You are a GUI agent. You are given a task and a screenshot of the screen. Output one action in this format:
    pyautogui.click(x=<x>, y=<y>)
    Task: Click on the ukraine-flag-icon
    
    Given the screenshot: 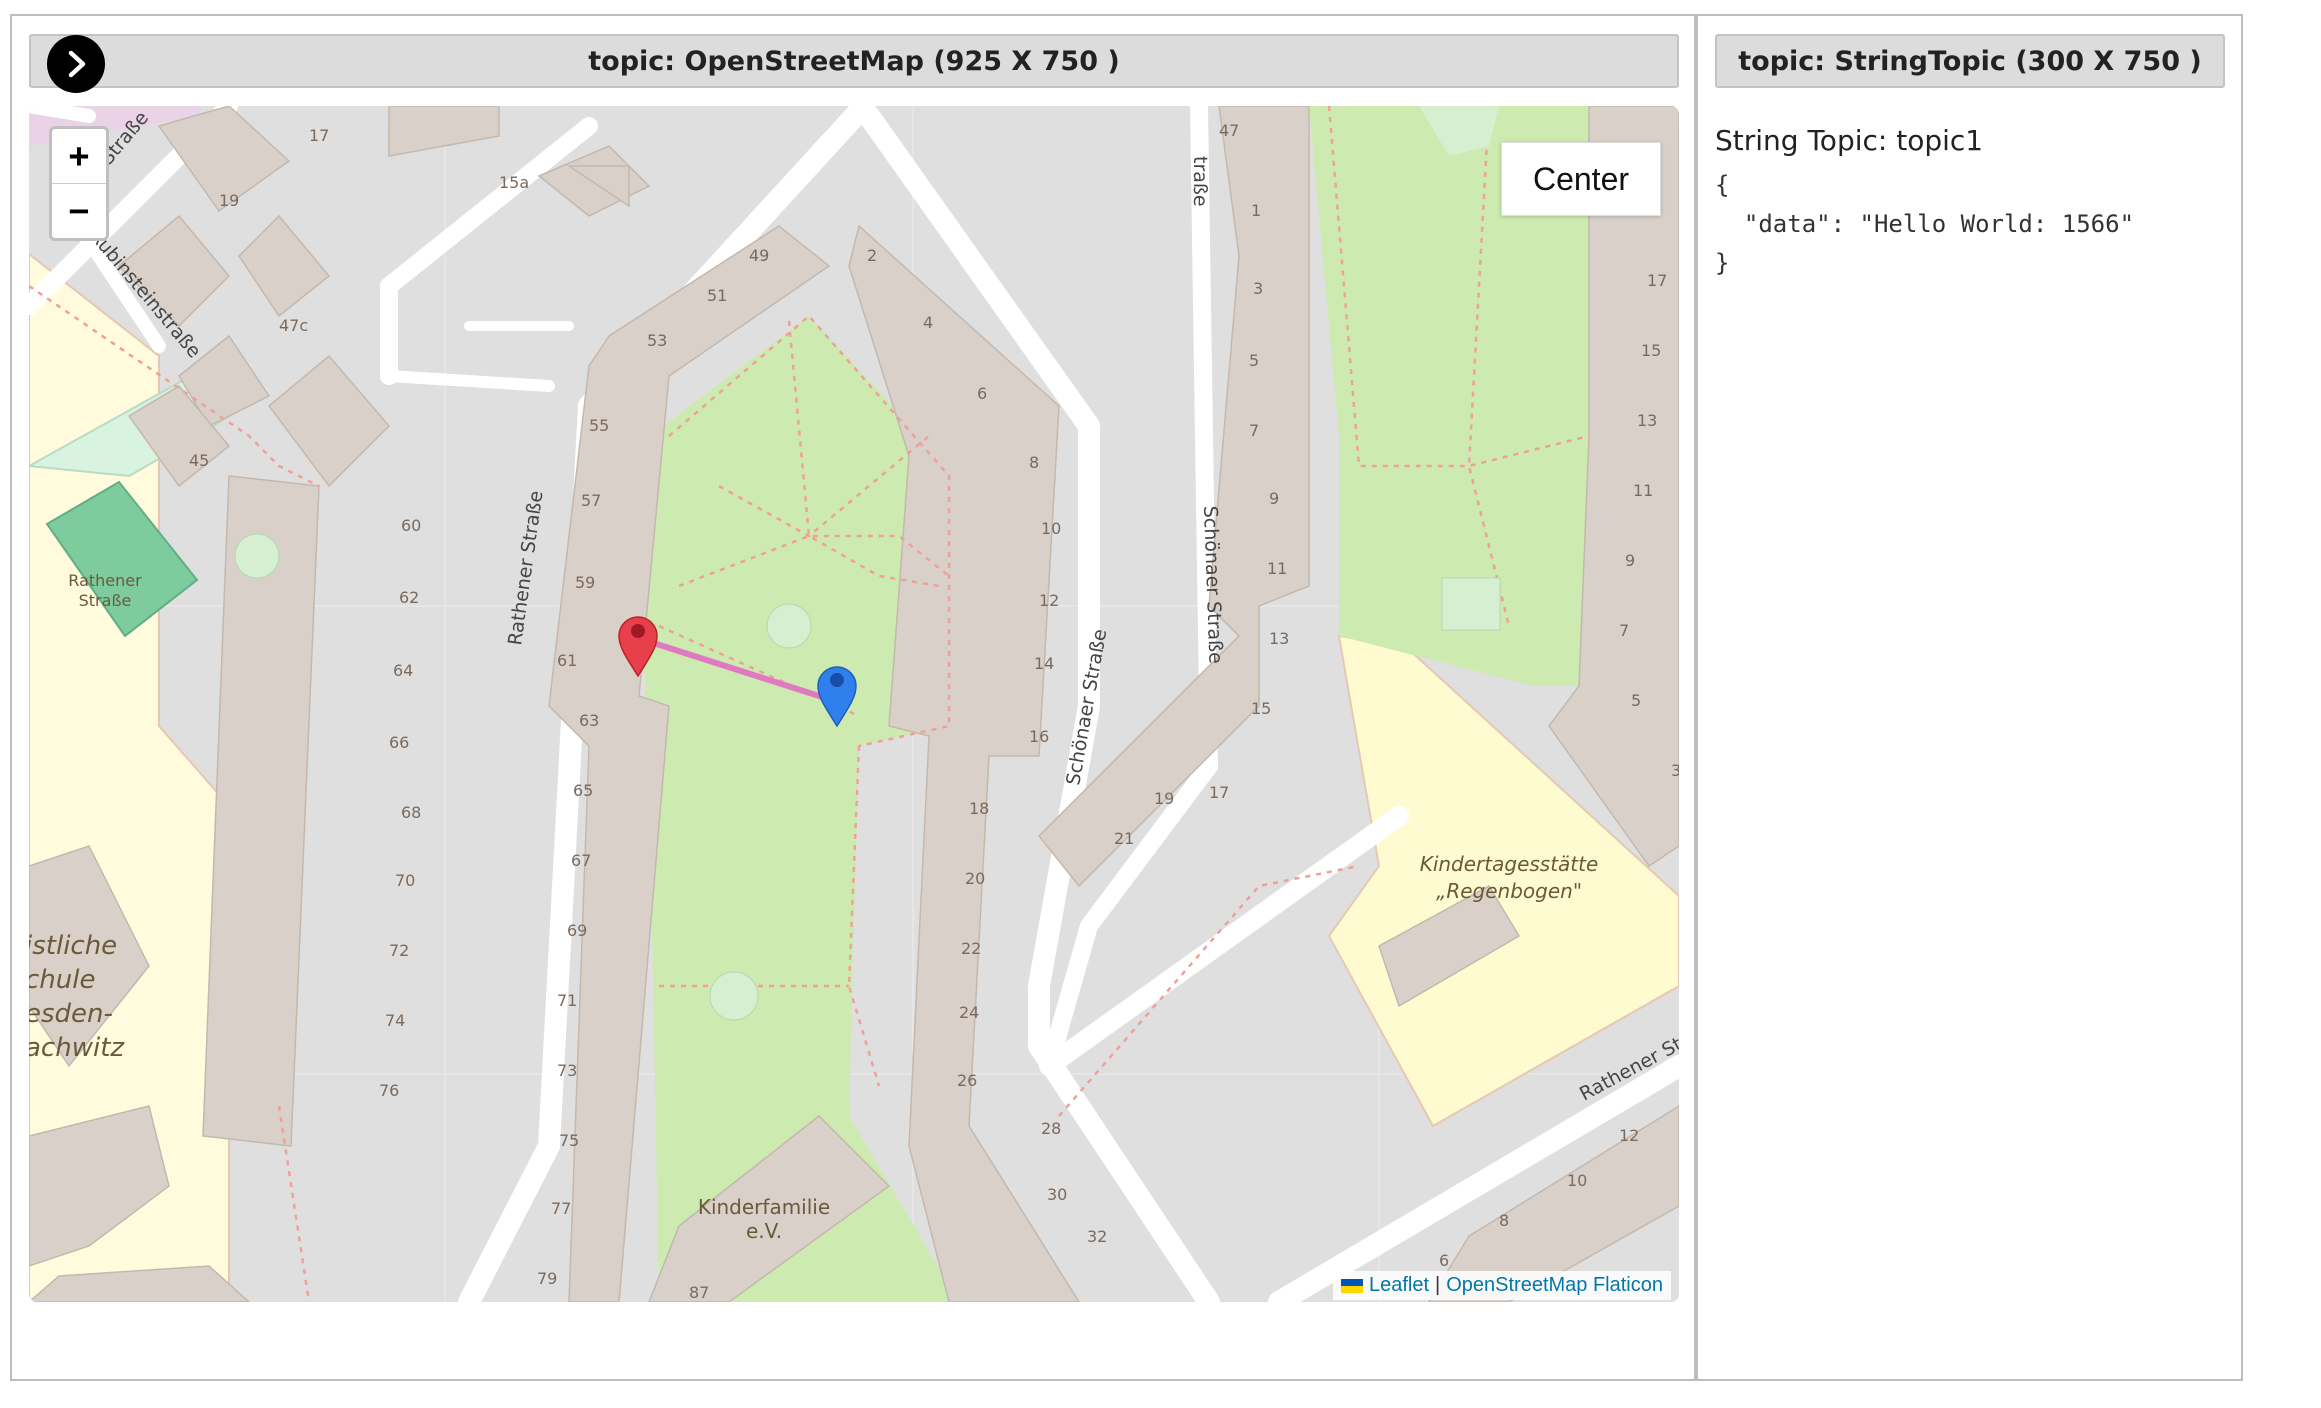 What is the action you would take?
    pyautogui.click(x=1351, y=1285)
    